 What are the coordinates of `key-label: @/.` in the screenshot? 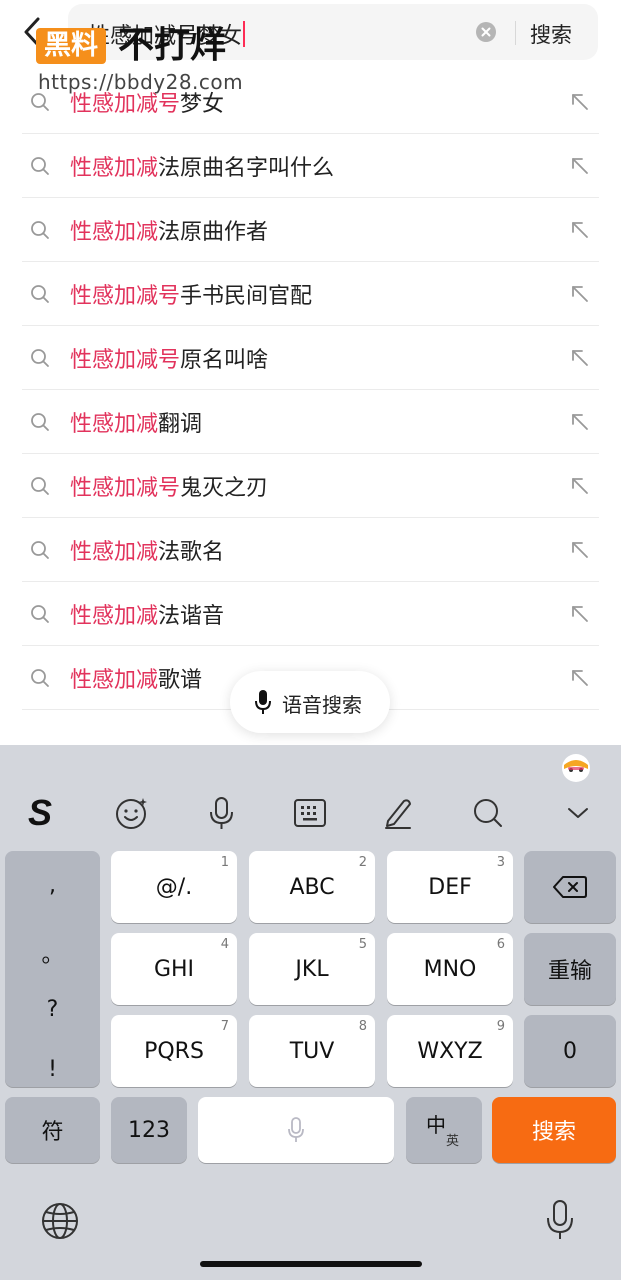 It's located at (174, 887).